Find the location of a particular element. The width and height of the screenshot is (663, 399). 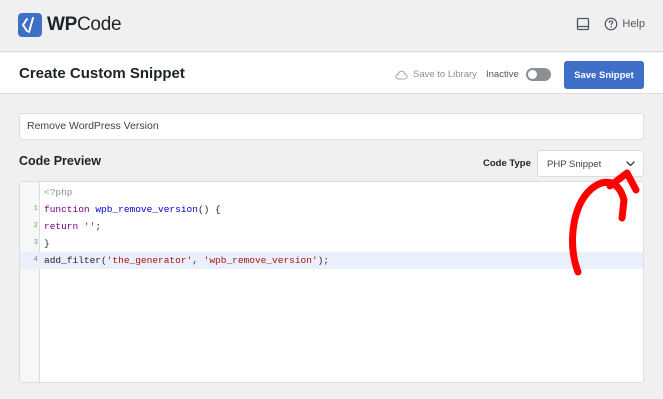

code-token: 'wpb_remove_version' is located at coordinates (260, 260).